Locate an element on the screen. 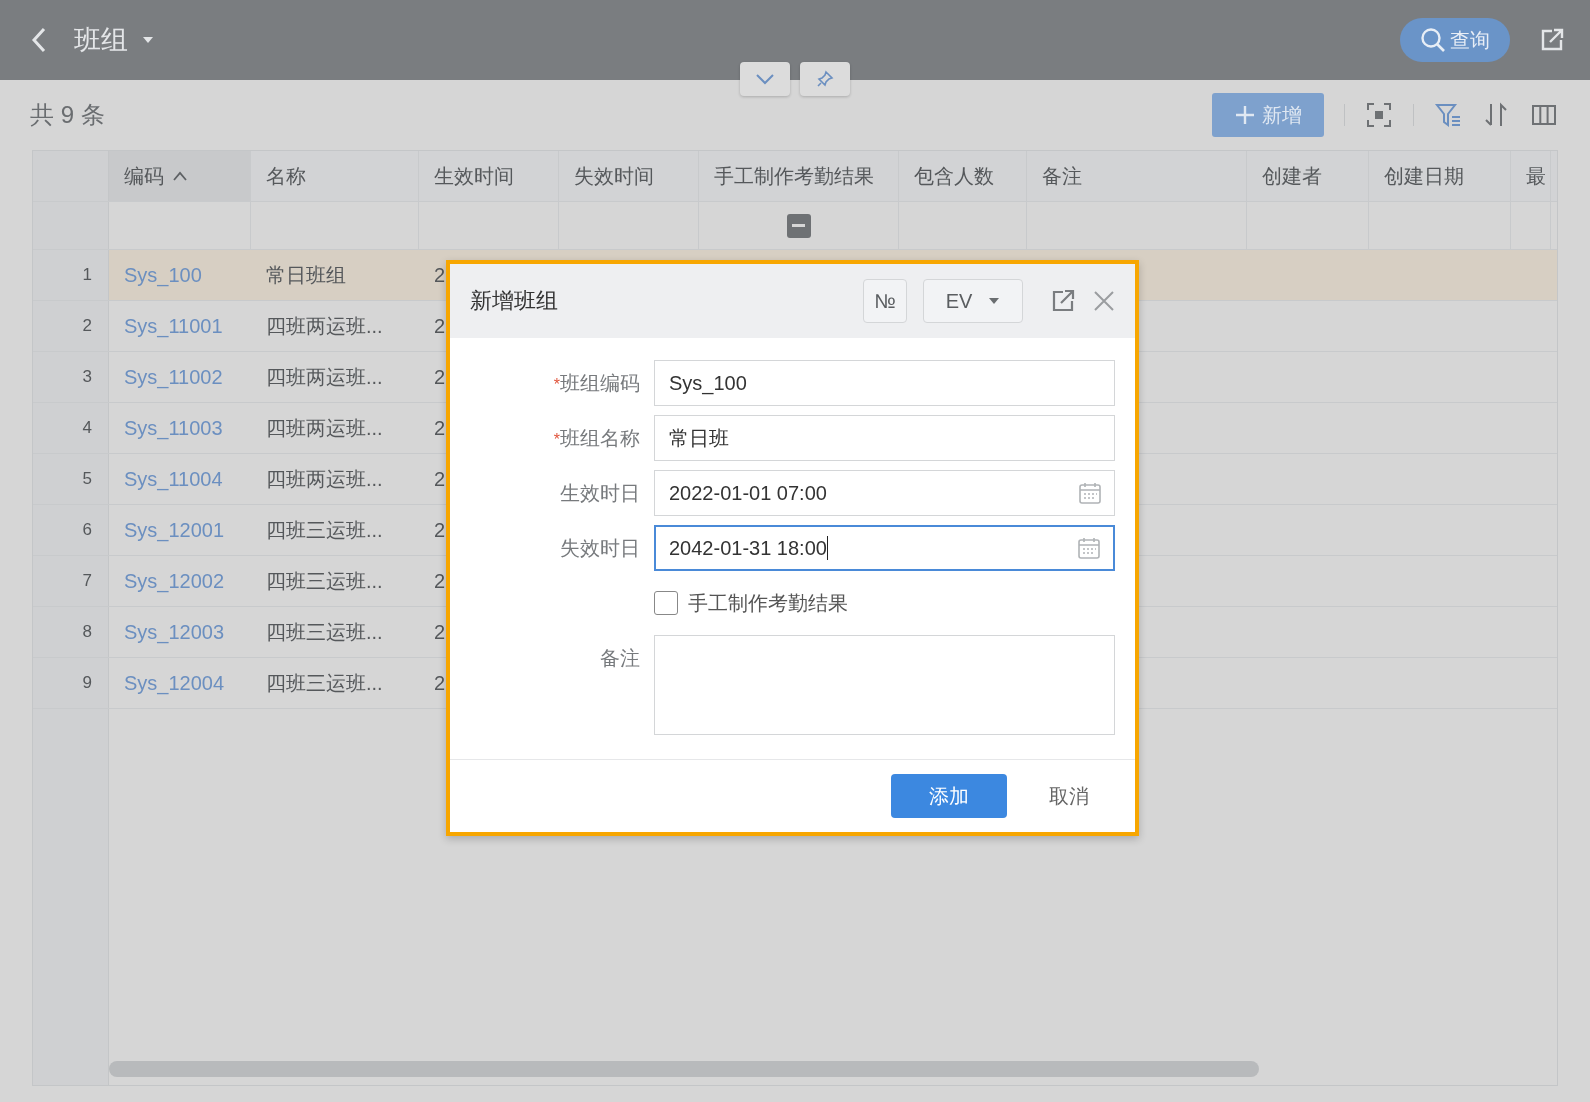 This screenshot has width=1590, height=1102. field-label: 生效时日 is located at coordinates (600, 492).